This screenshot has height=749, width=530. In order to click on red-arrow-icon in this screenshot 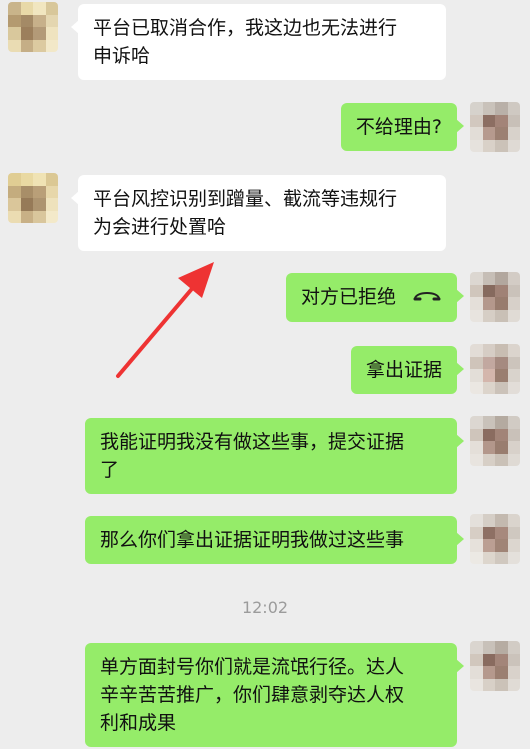, I will do `click(165, 320)`.